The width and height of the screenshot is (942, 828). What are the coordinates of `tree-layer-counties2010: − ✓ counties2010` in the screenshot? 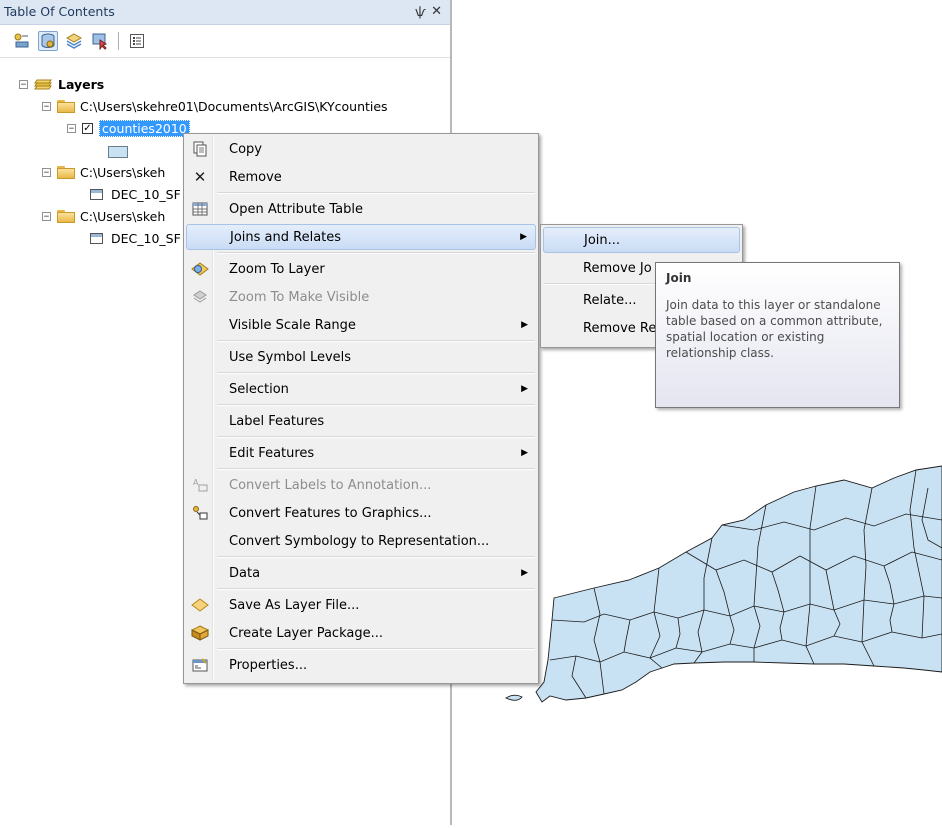 It's located at (128, 128).